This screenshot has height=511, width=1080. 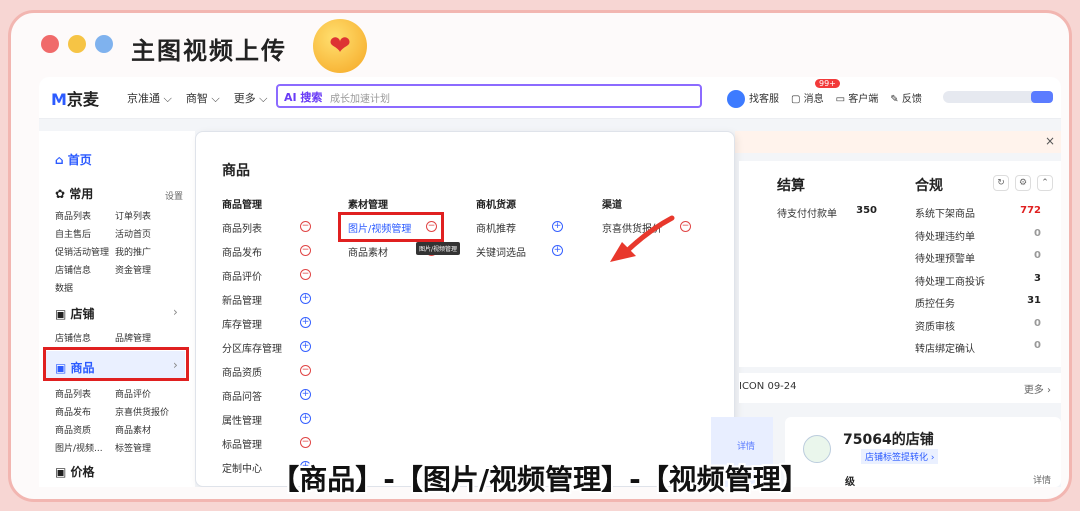 What do you see at coordinates (1023, 183) in the screenshot?
I see `gear-icon: ⚙` at bounding box center [1023, 183].